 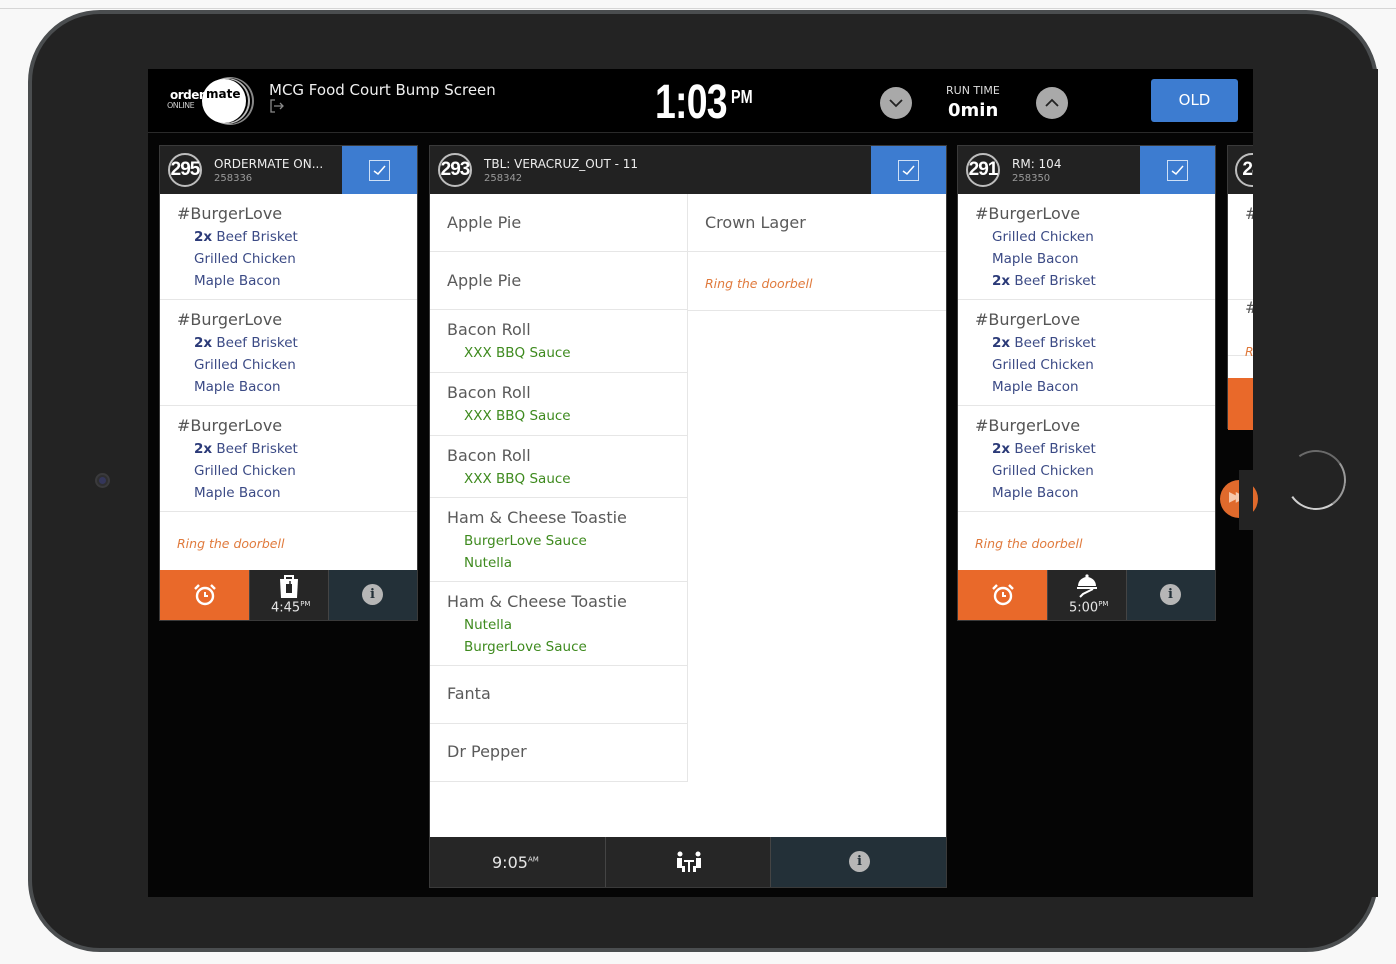 I want to click on item-modifier: Nutella, so click(x=488, y=563).